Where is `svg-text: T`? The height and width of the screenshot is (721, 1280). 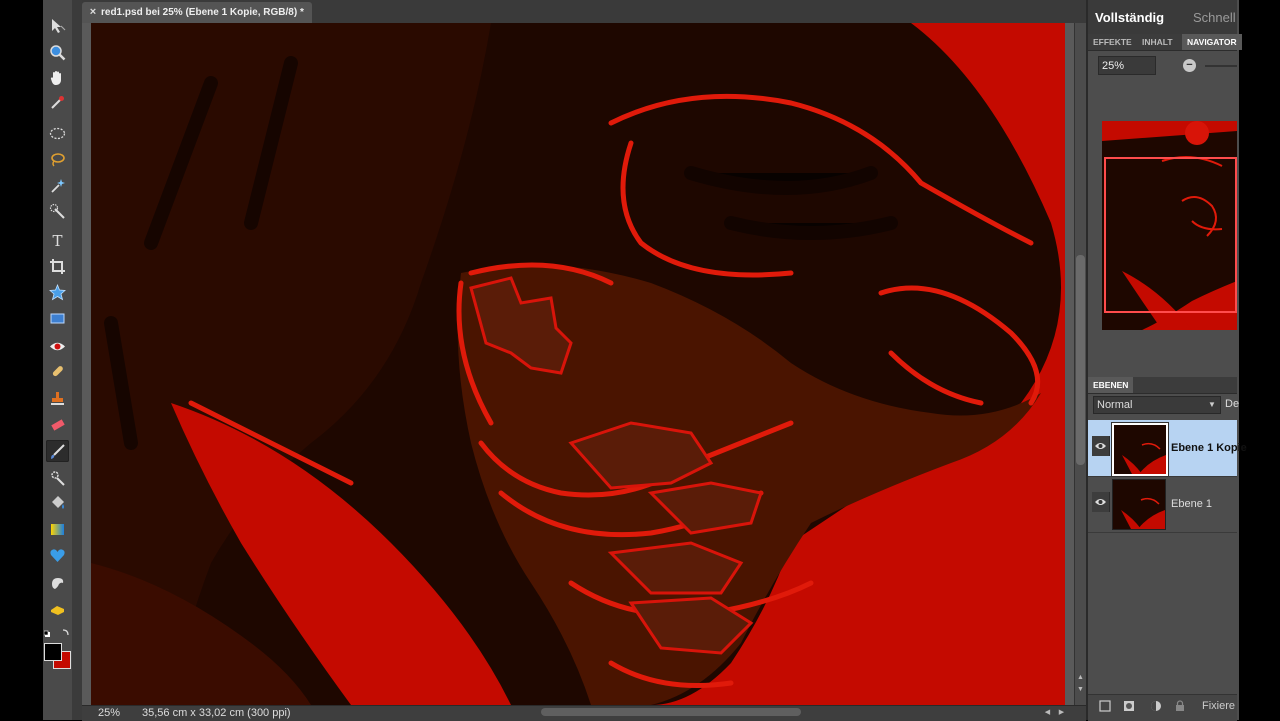 svg-text: T is located at coordinates (57, 240).